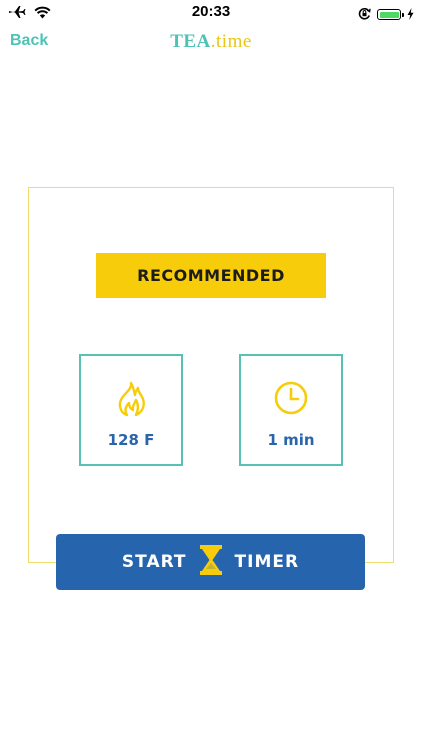  Describe the element at coordinates (267, 562) in the screenshot. I see `start-timer-label-right: TIMER` at that location.